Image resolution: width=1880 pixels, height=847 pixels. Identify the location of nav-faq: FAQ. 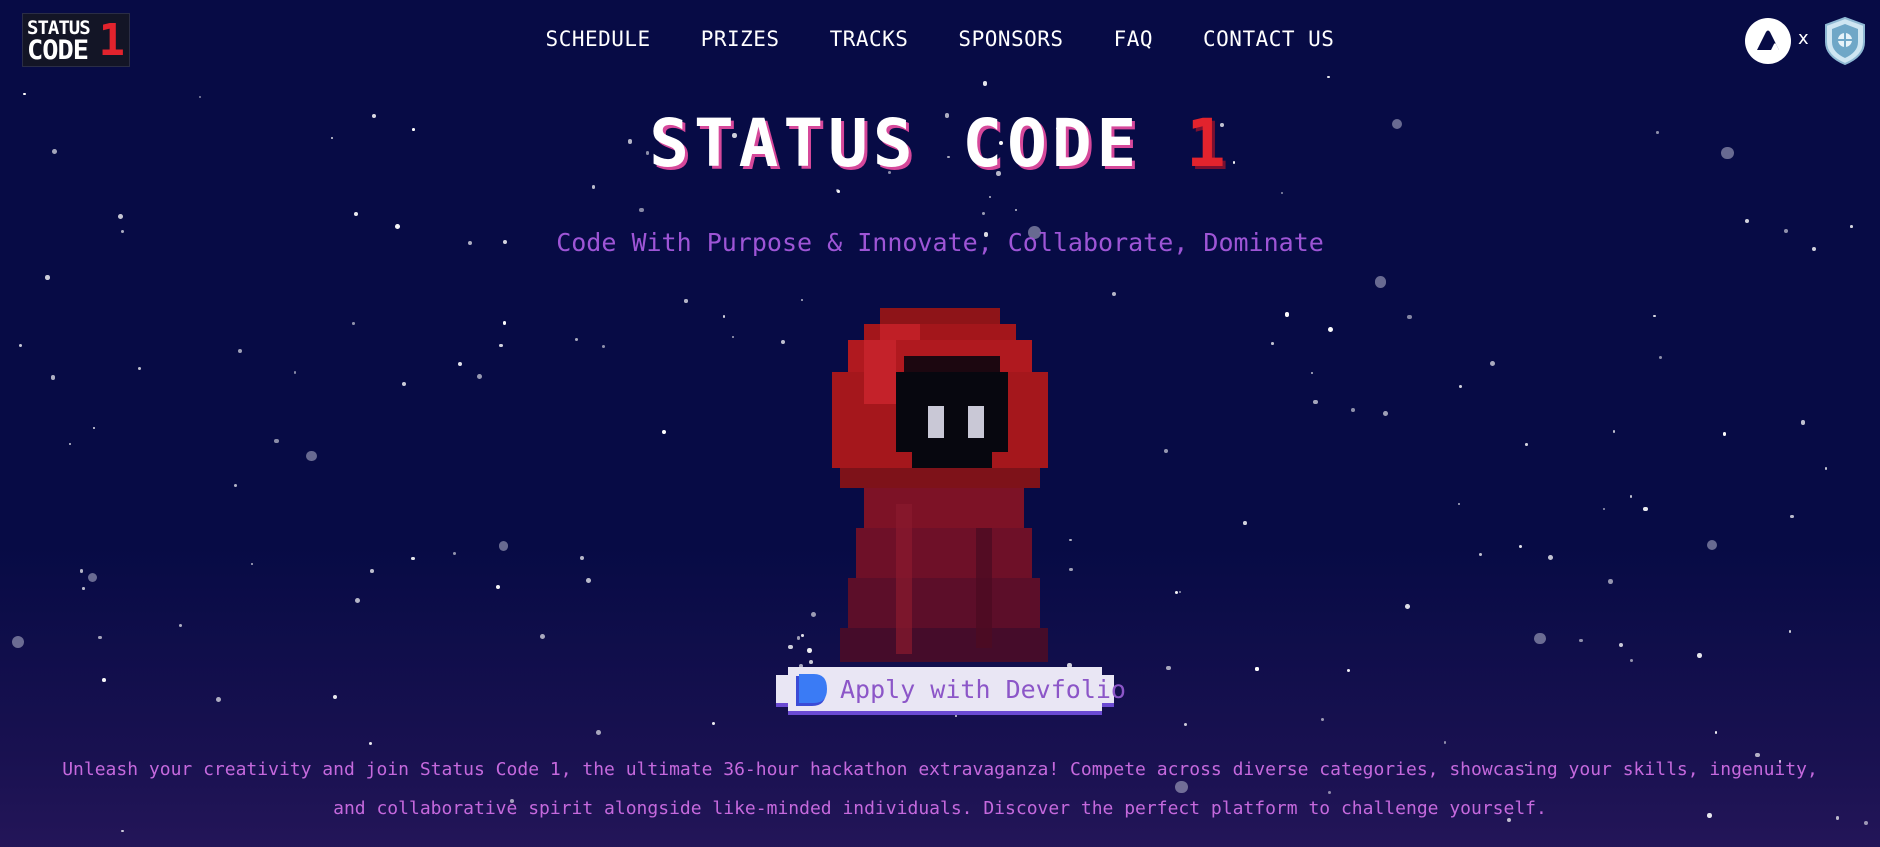
(1133, 39).